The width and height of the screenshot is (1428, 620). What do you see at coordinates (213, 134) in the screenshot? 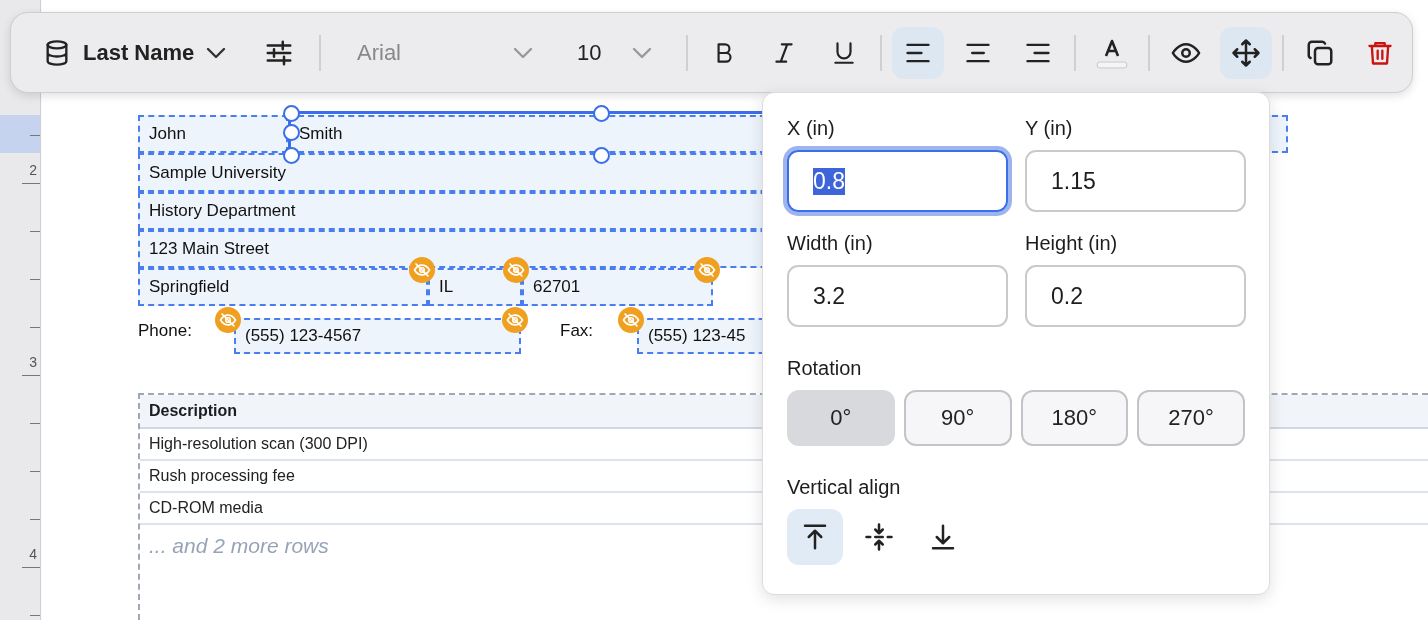
I see `text-field: John` at bounding box center [213, 134].